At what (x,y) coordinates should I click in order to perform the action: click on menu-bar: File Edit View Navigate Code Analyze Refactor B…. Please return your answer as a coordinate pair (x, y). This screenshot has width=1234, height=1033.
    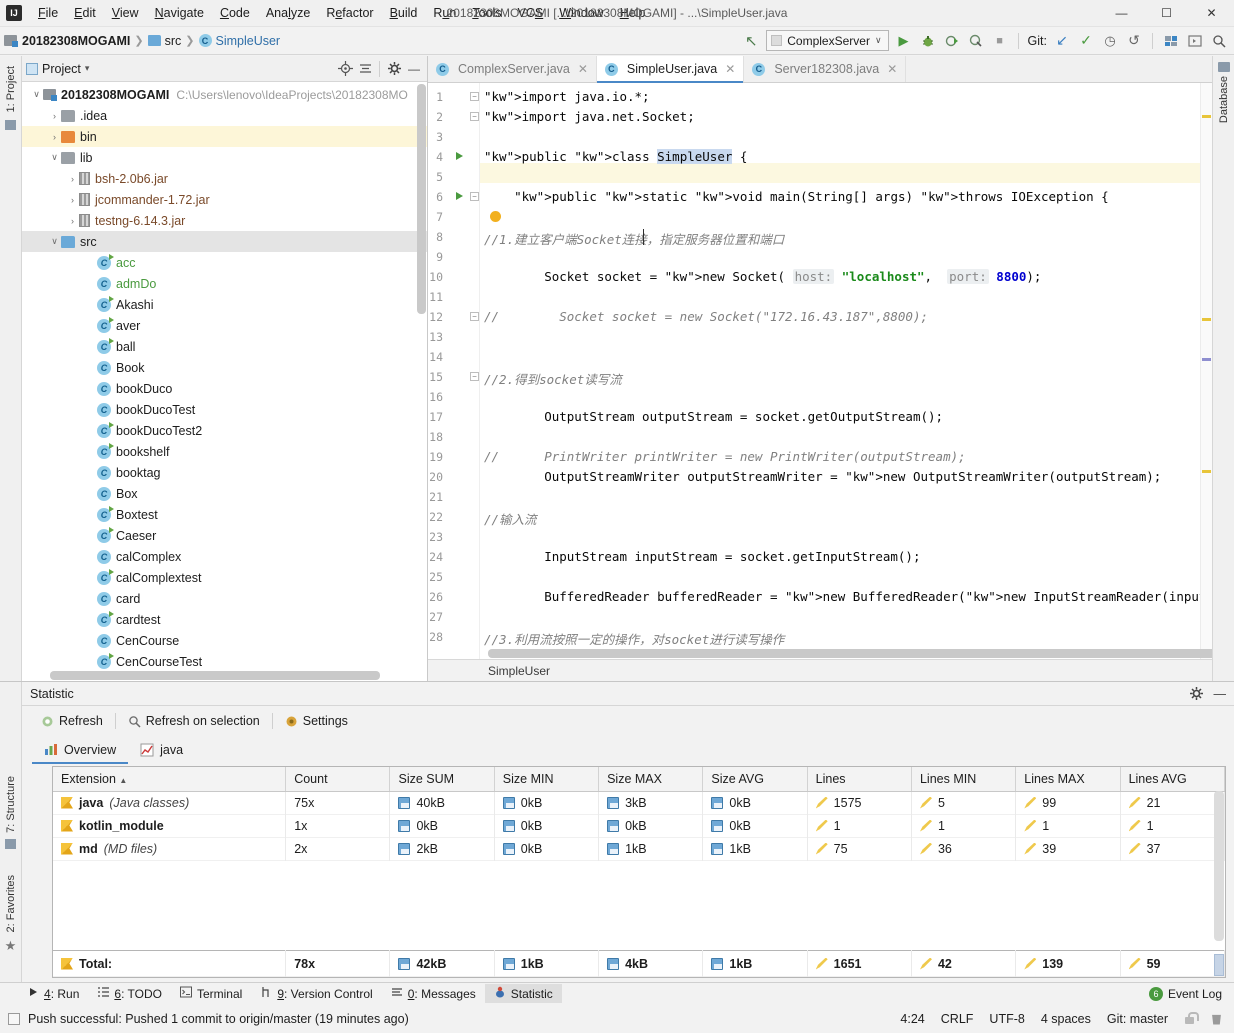
    Looking at the image, I should click on (341, 13).